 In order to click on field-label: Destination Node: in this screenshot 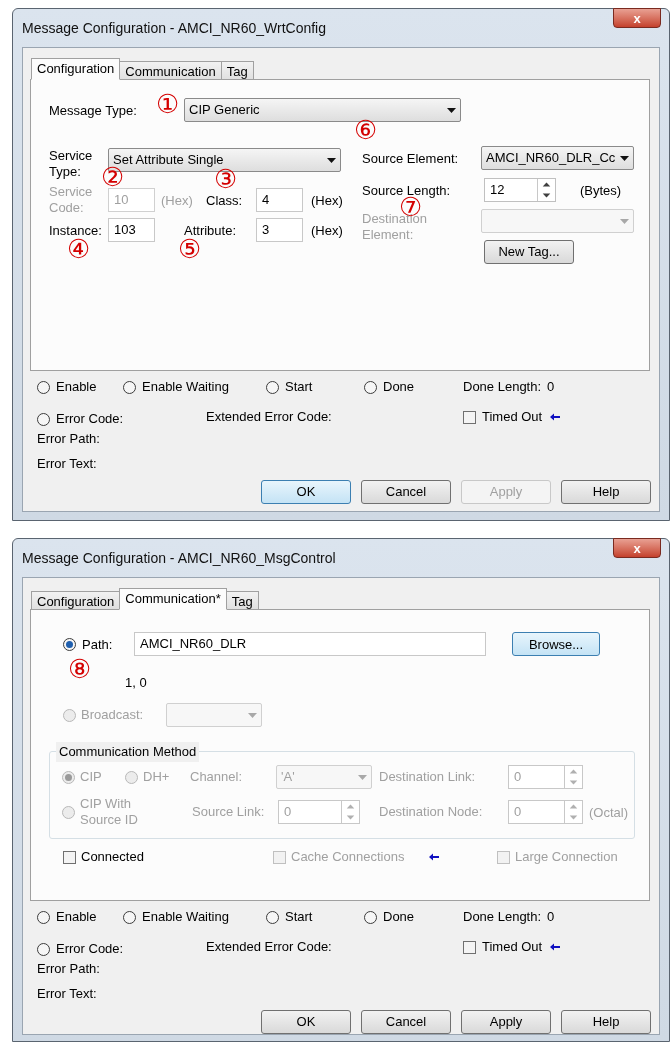, I will do `click(431, 812)`.